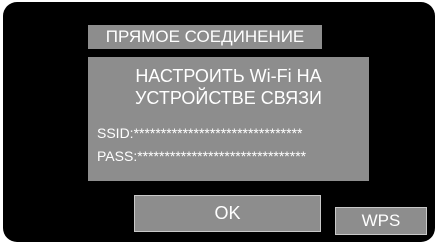 The image size is (442, 245). What do you see at coordinates (228, 76) in the screenshot?
I see `instruction-line-1: НАСТРОИТЬ Wi-Fi НА` at bounding box center [228, 76].